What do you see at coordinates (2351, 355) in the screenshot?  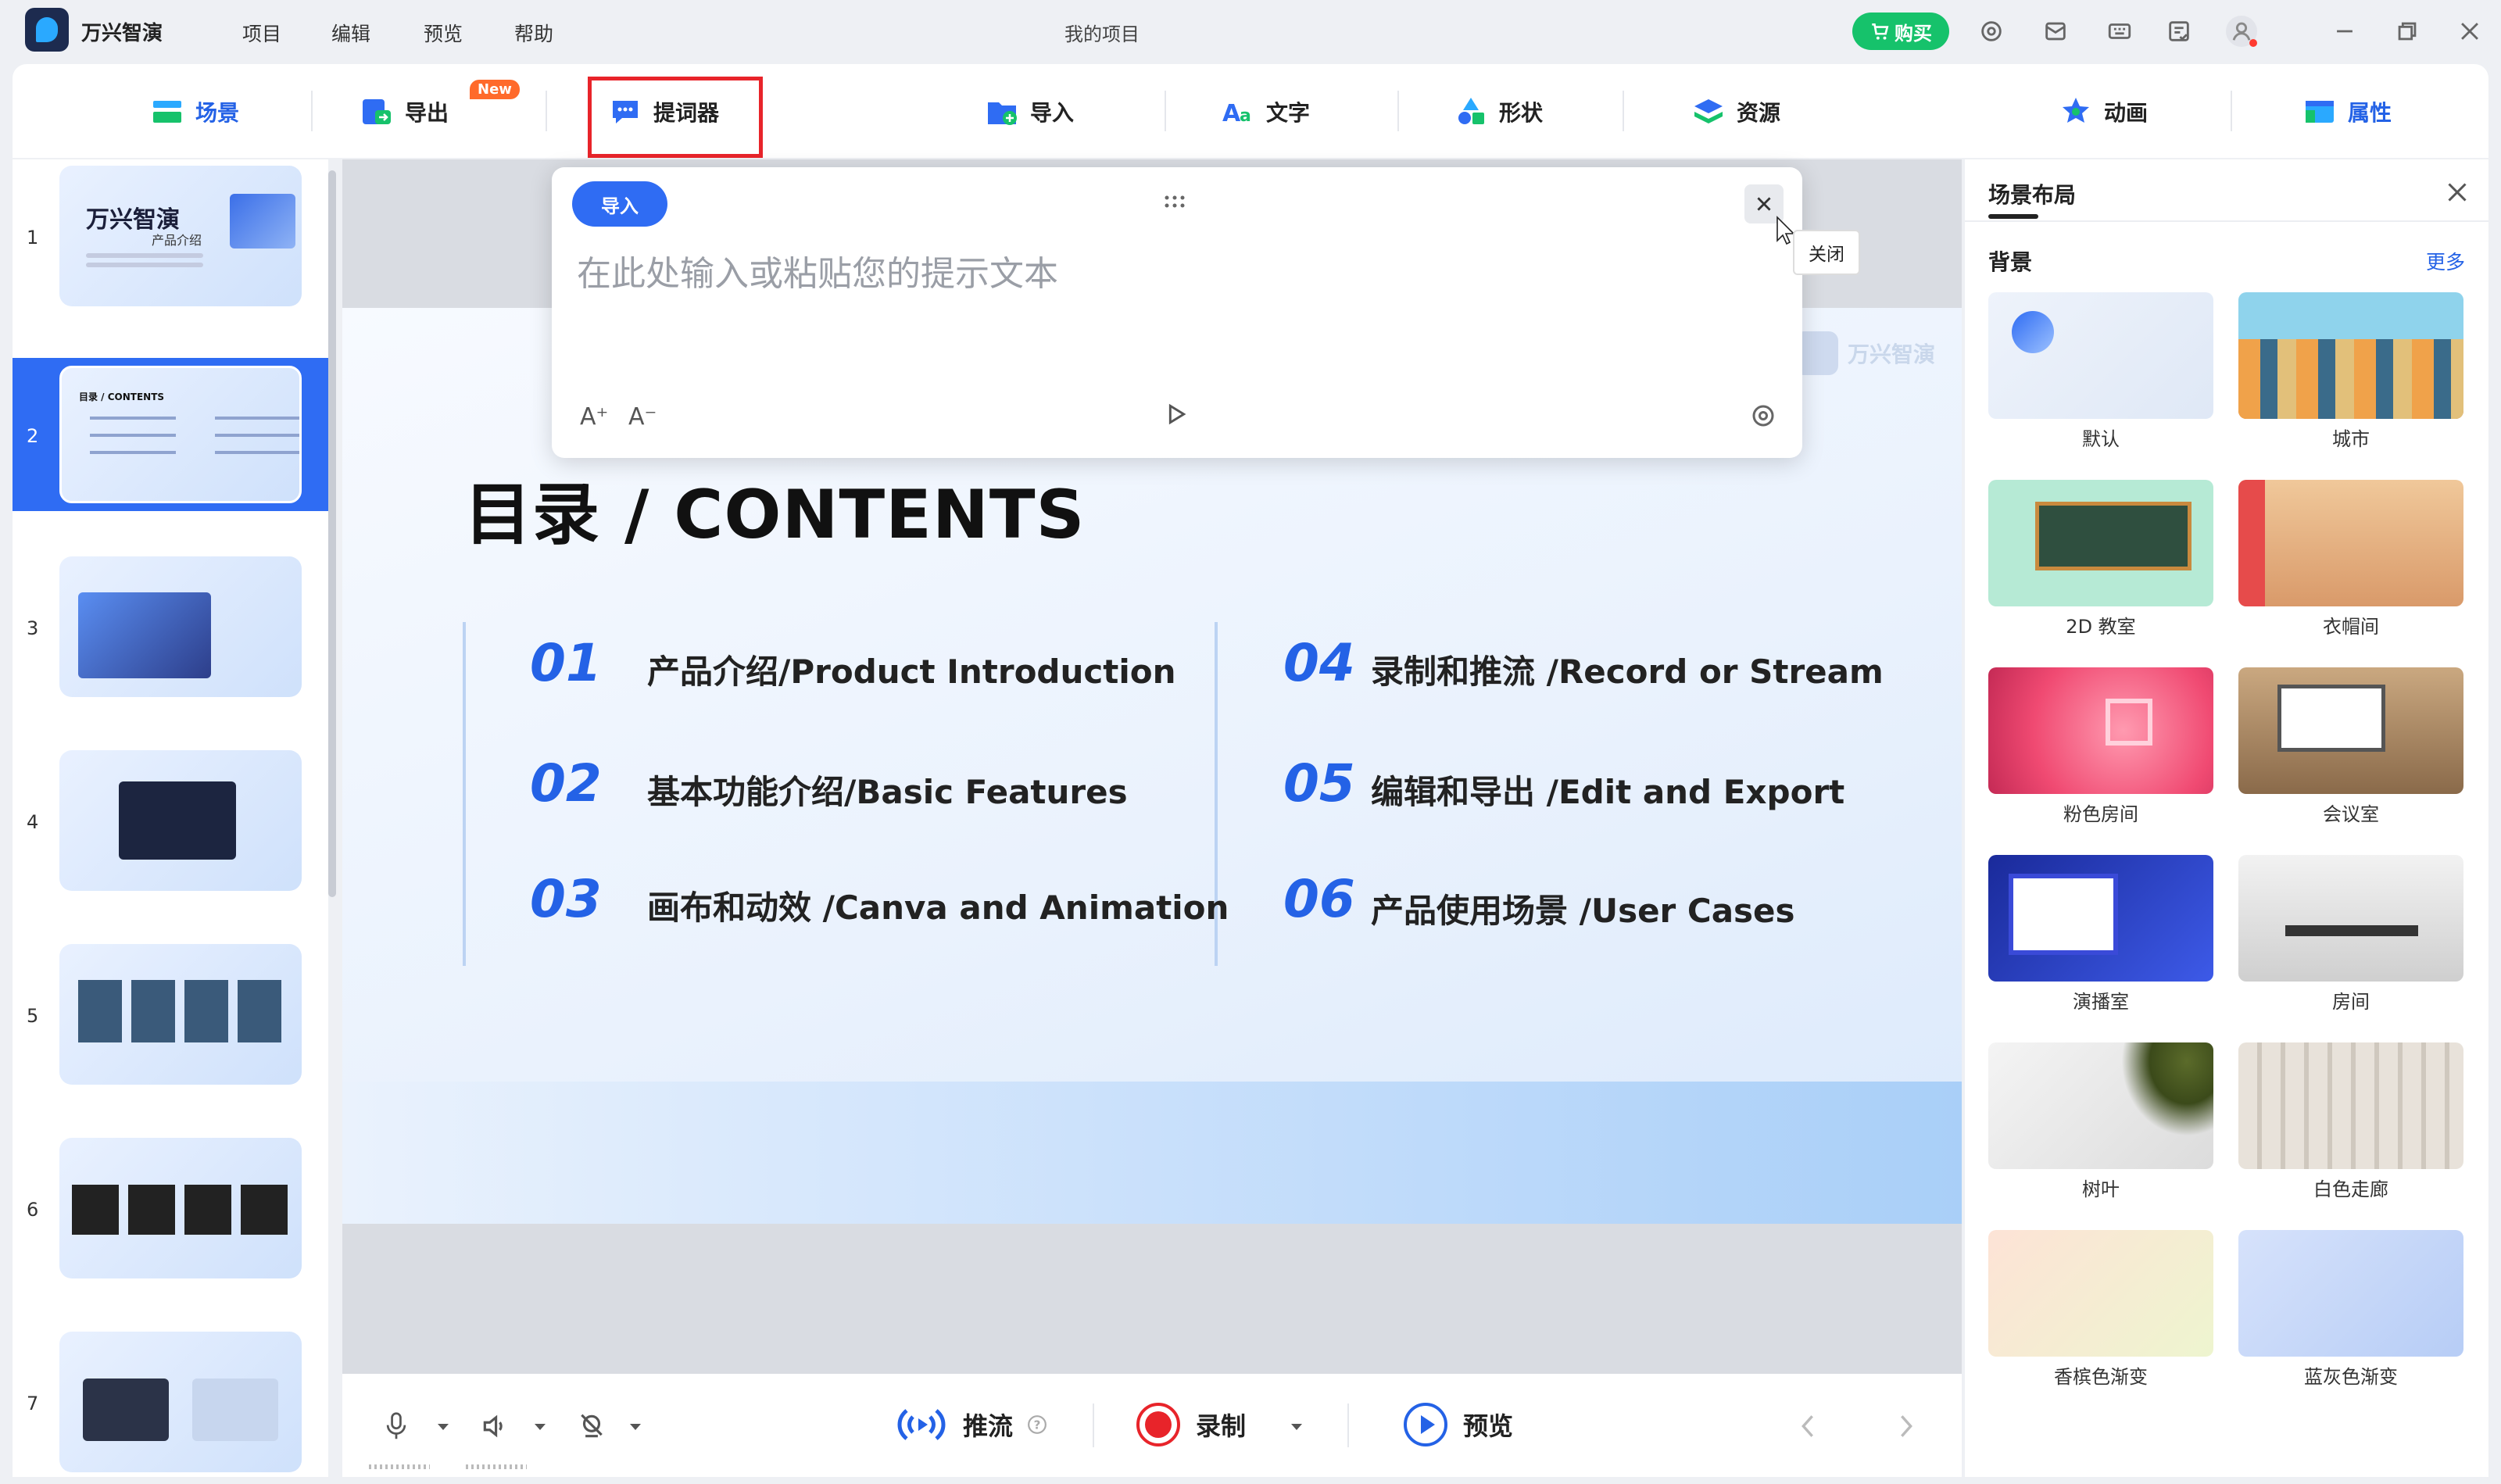 I see `bg-city` at bounding box center [2351, 355].